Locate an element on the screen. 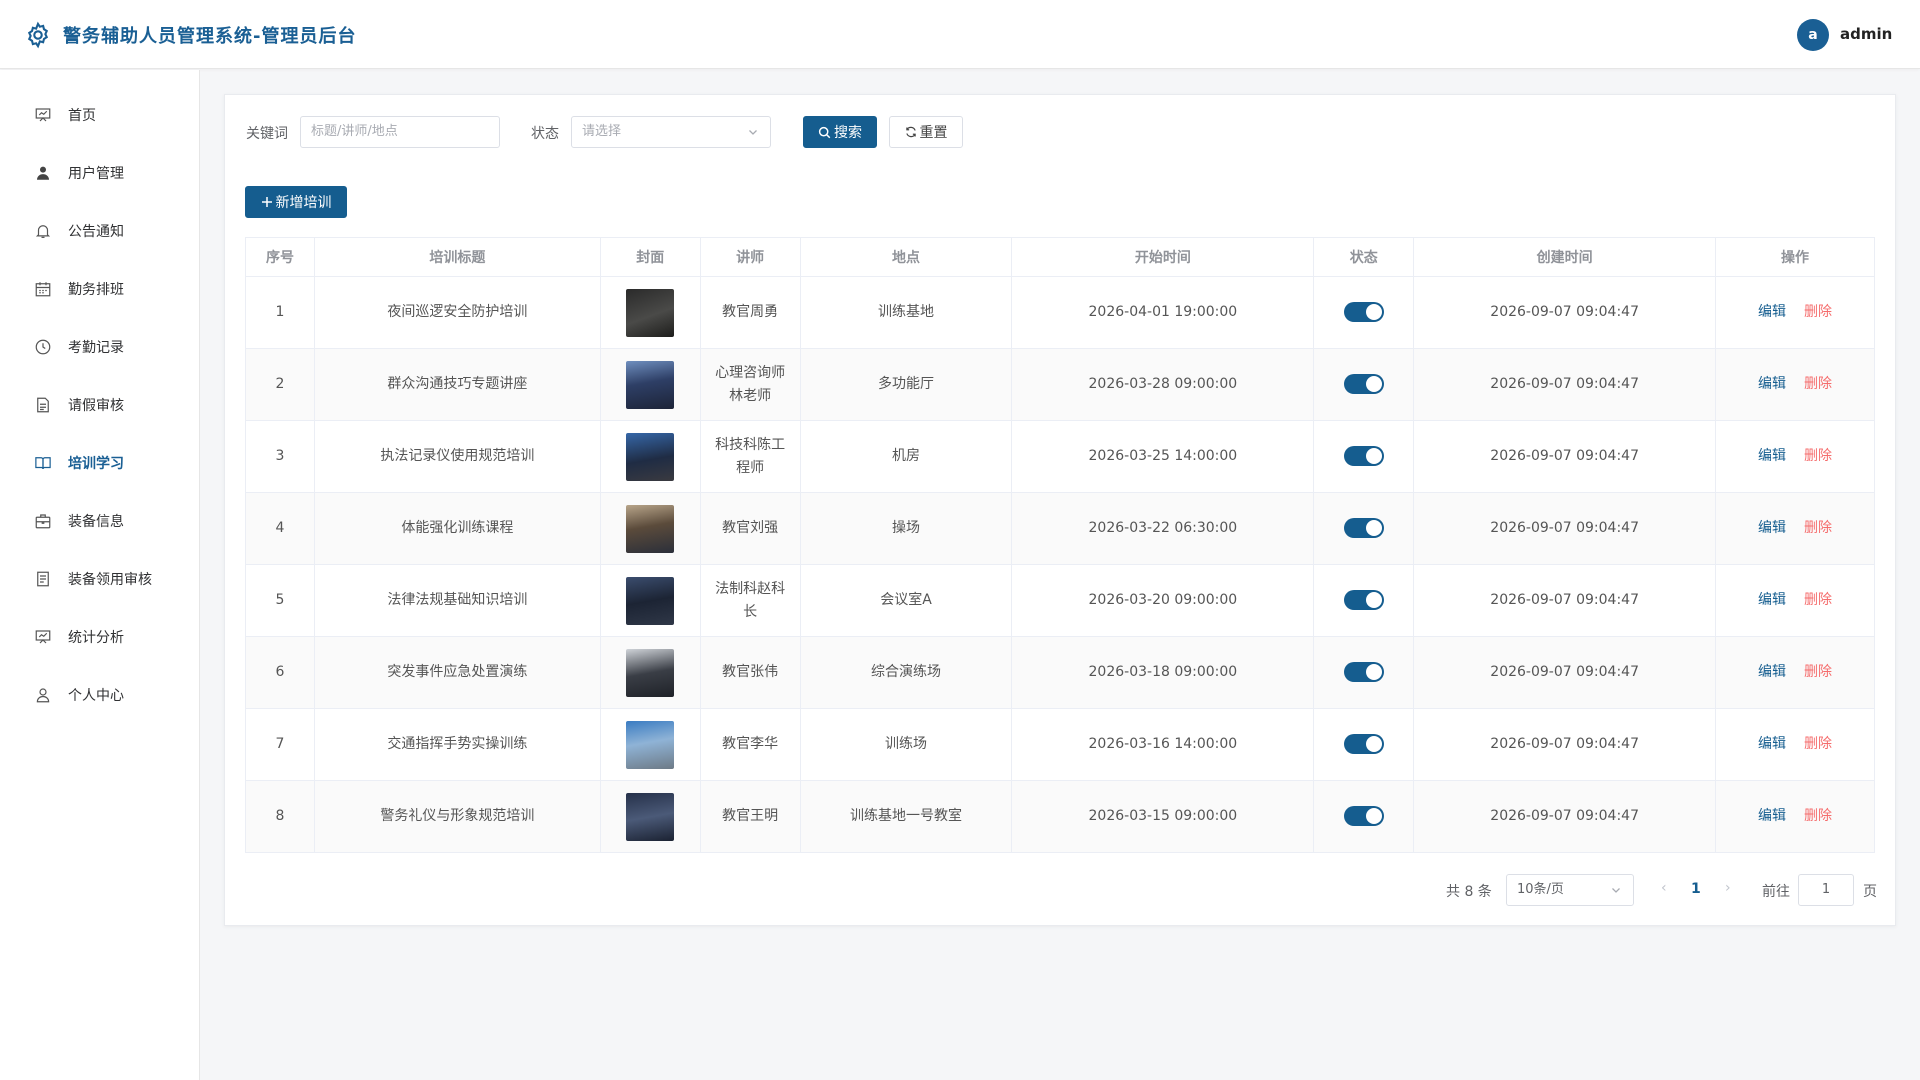 This screenshot has height=1080, width=1920. add-training-button: 新增培训 is located at coordinates (296, 202).